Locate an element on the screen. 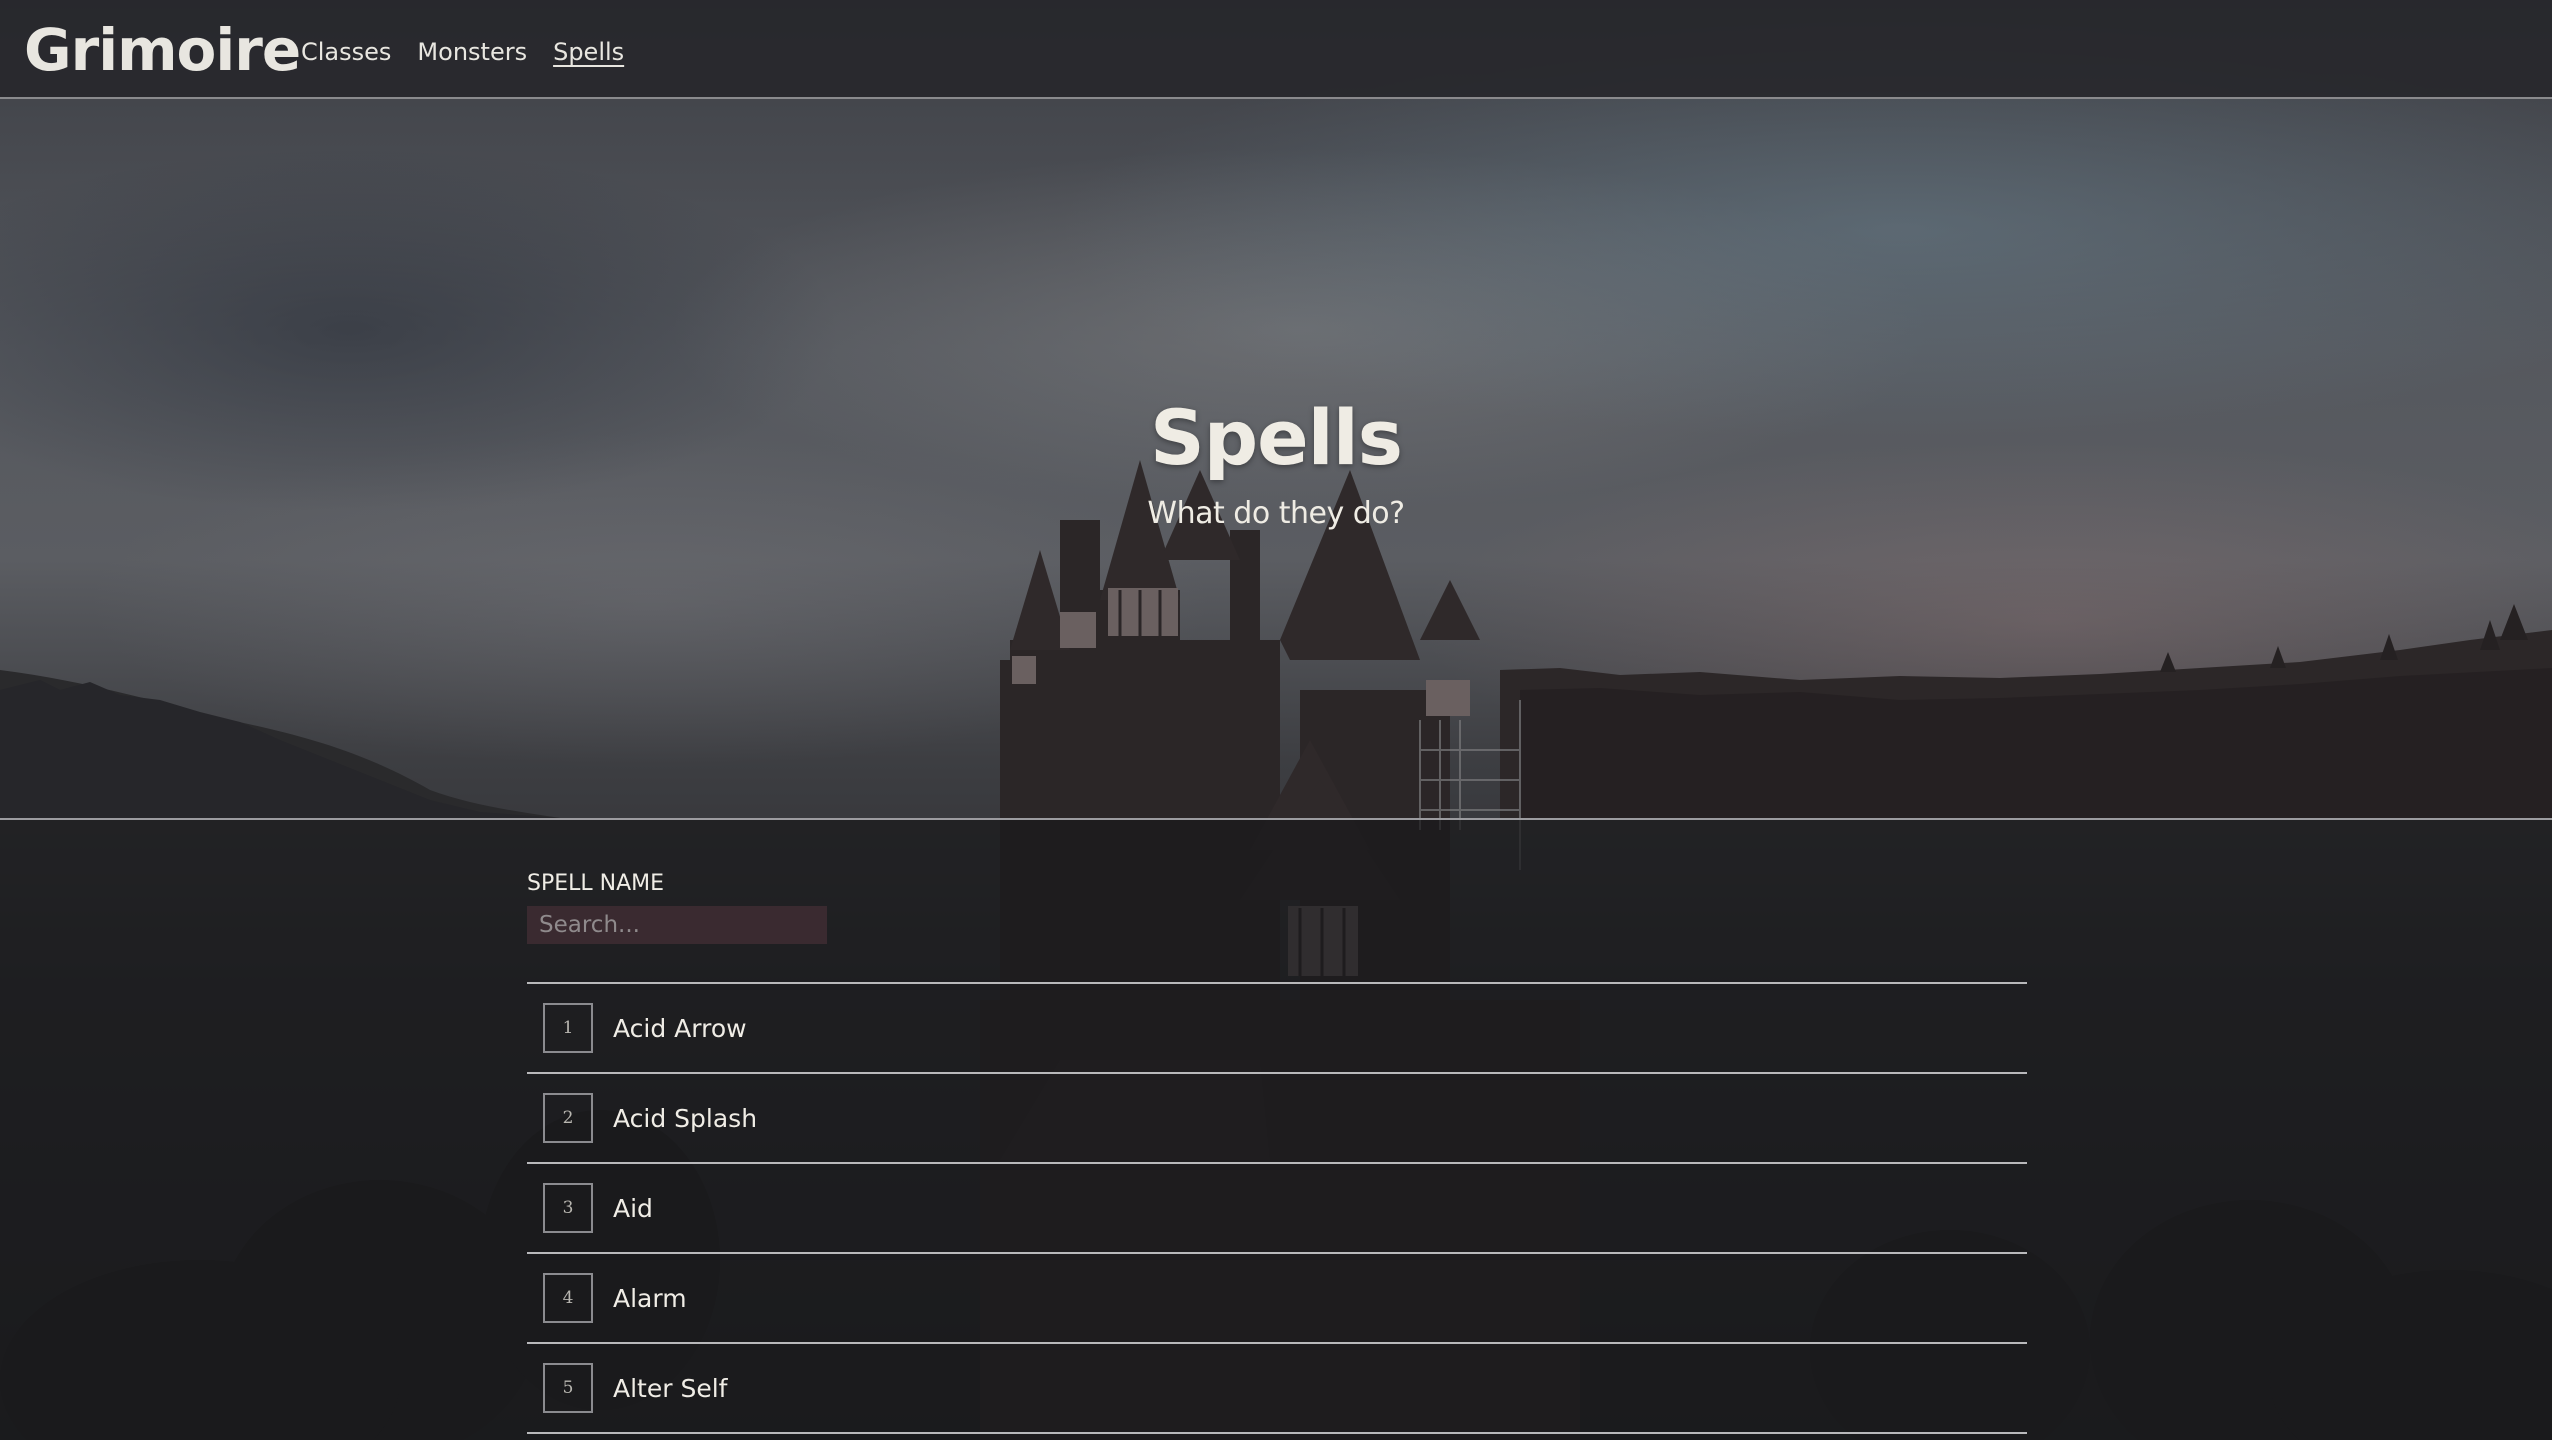 Image resolution: width=2552 pixels, height=1440 pixels. site-logo: Grimoire is located at coordinates (162, 50).